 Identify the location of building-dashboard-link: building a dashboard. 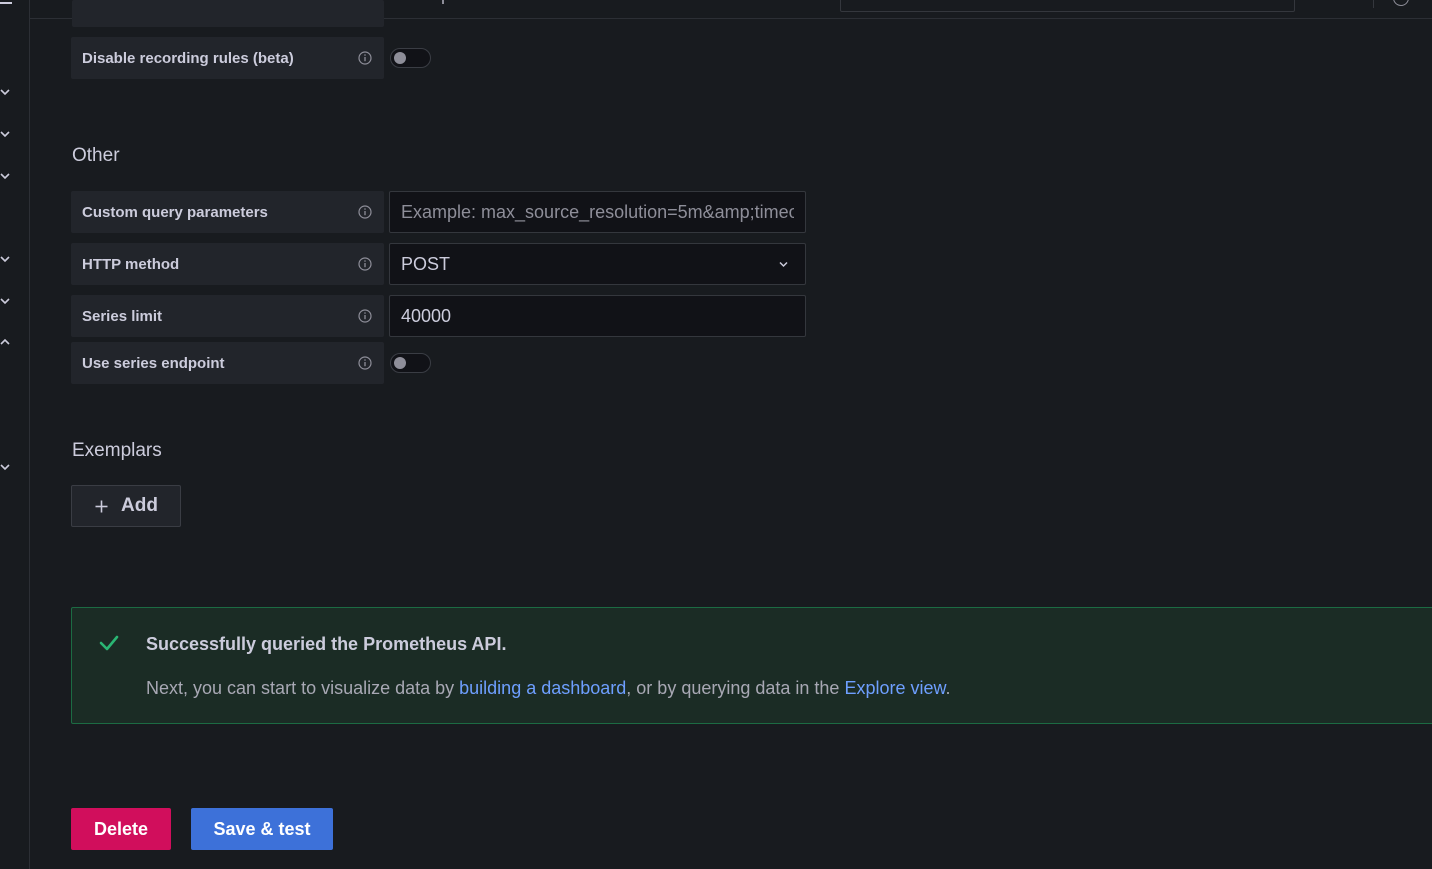
(542, 688).